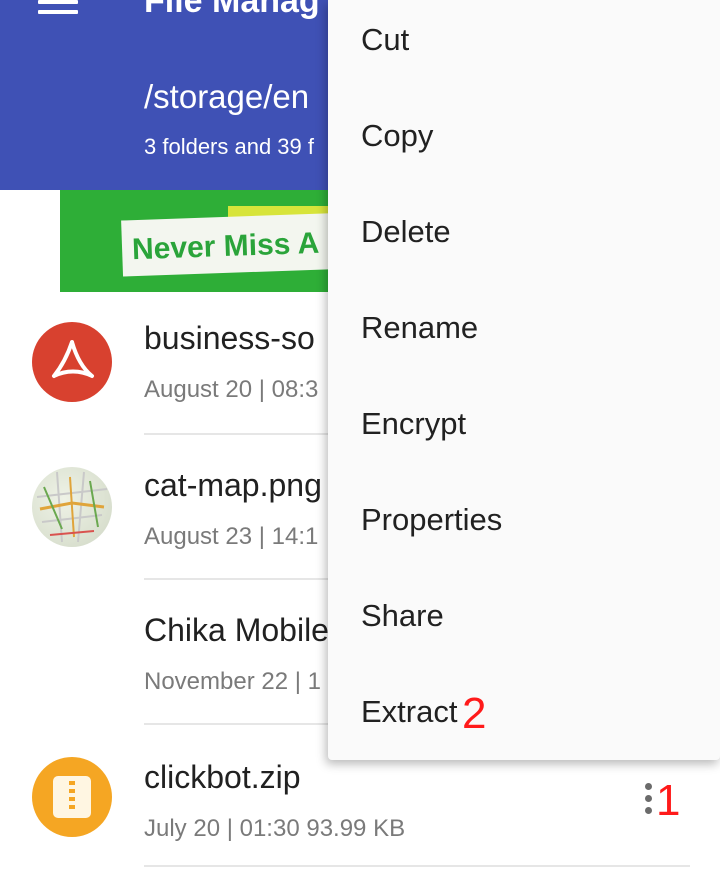  I want to click on pdf-icon, so click(72, 362).